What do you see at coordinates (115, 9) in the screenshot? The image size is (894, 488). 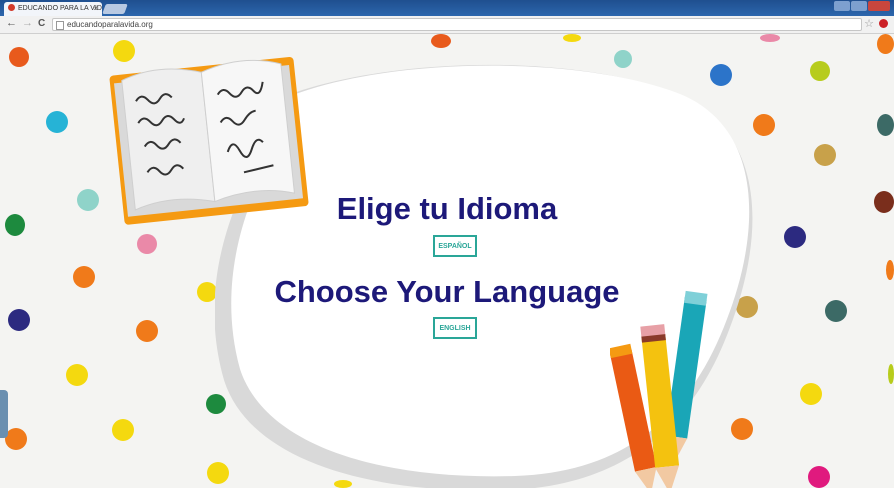 I see `new-tab-button` at bounding box center [115, 9].